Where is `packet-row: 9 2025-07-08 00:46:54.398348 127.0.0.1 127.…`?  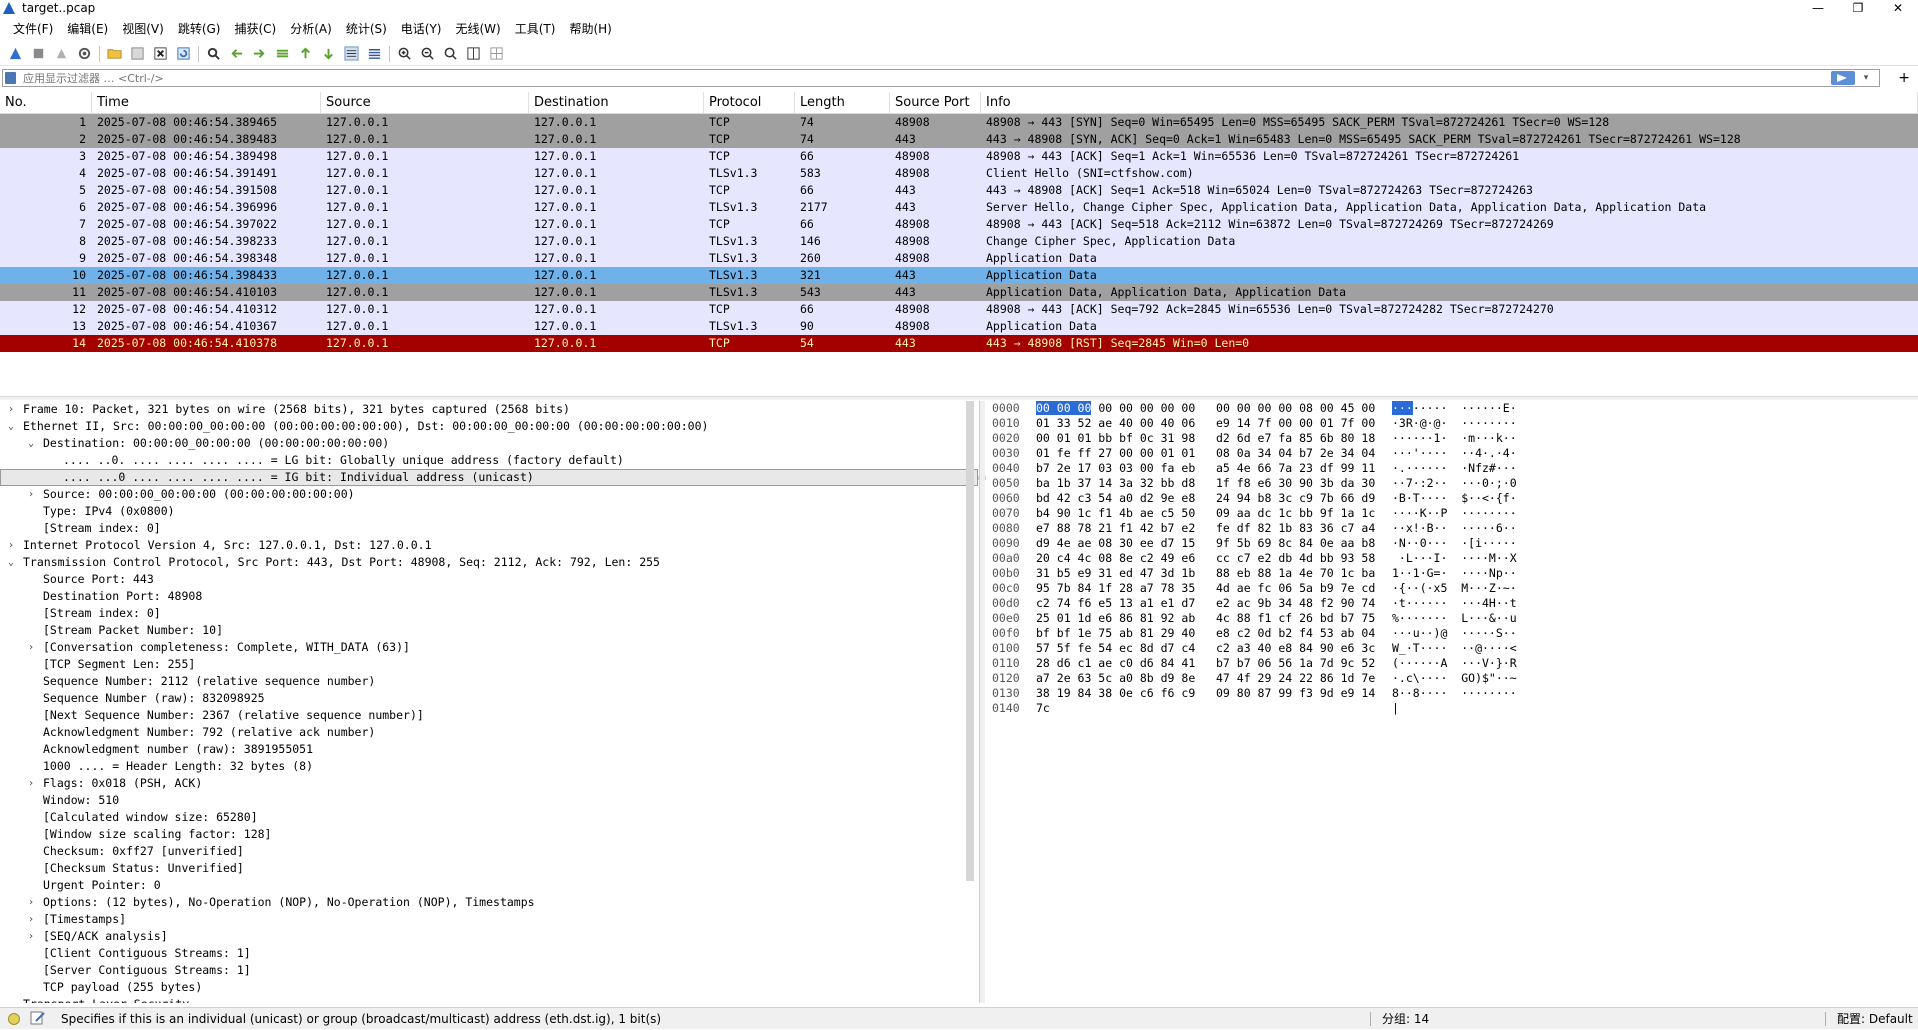
packet-row: 9 2025-07-08 00:46:54.398348 127.0.0.1 127.… is located at coordinates (959, 258).